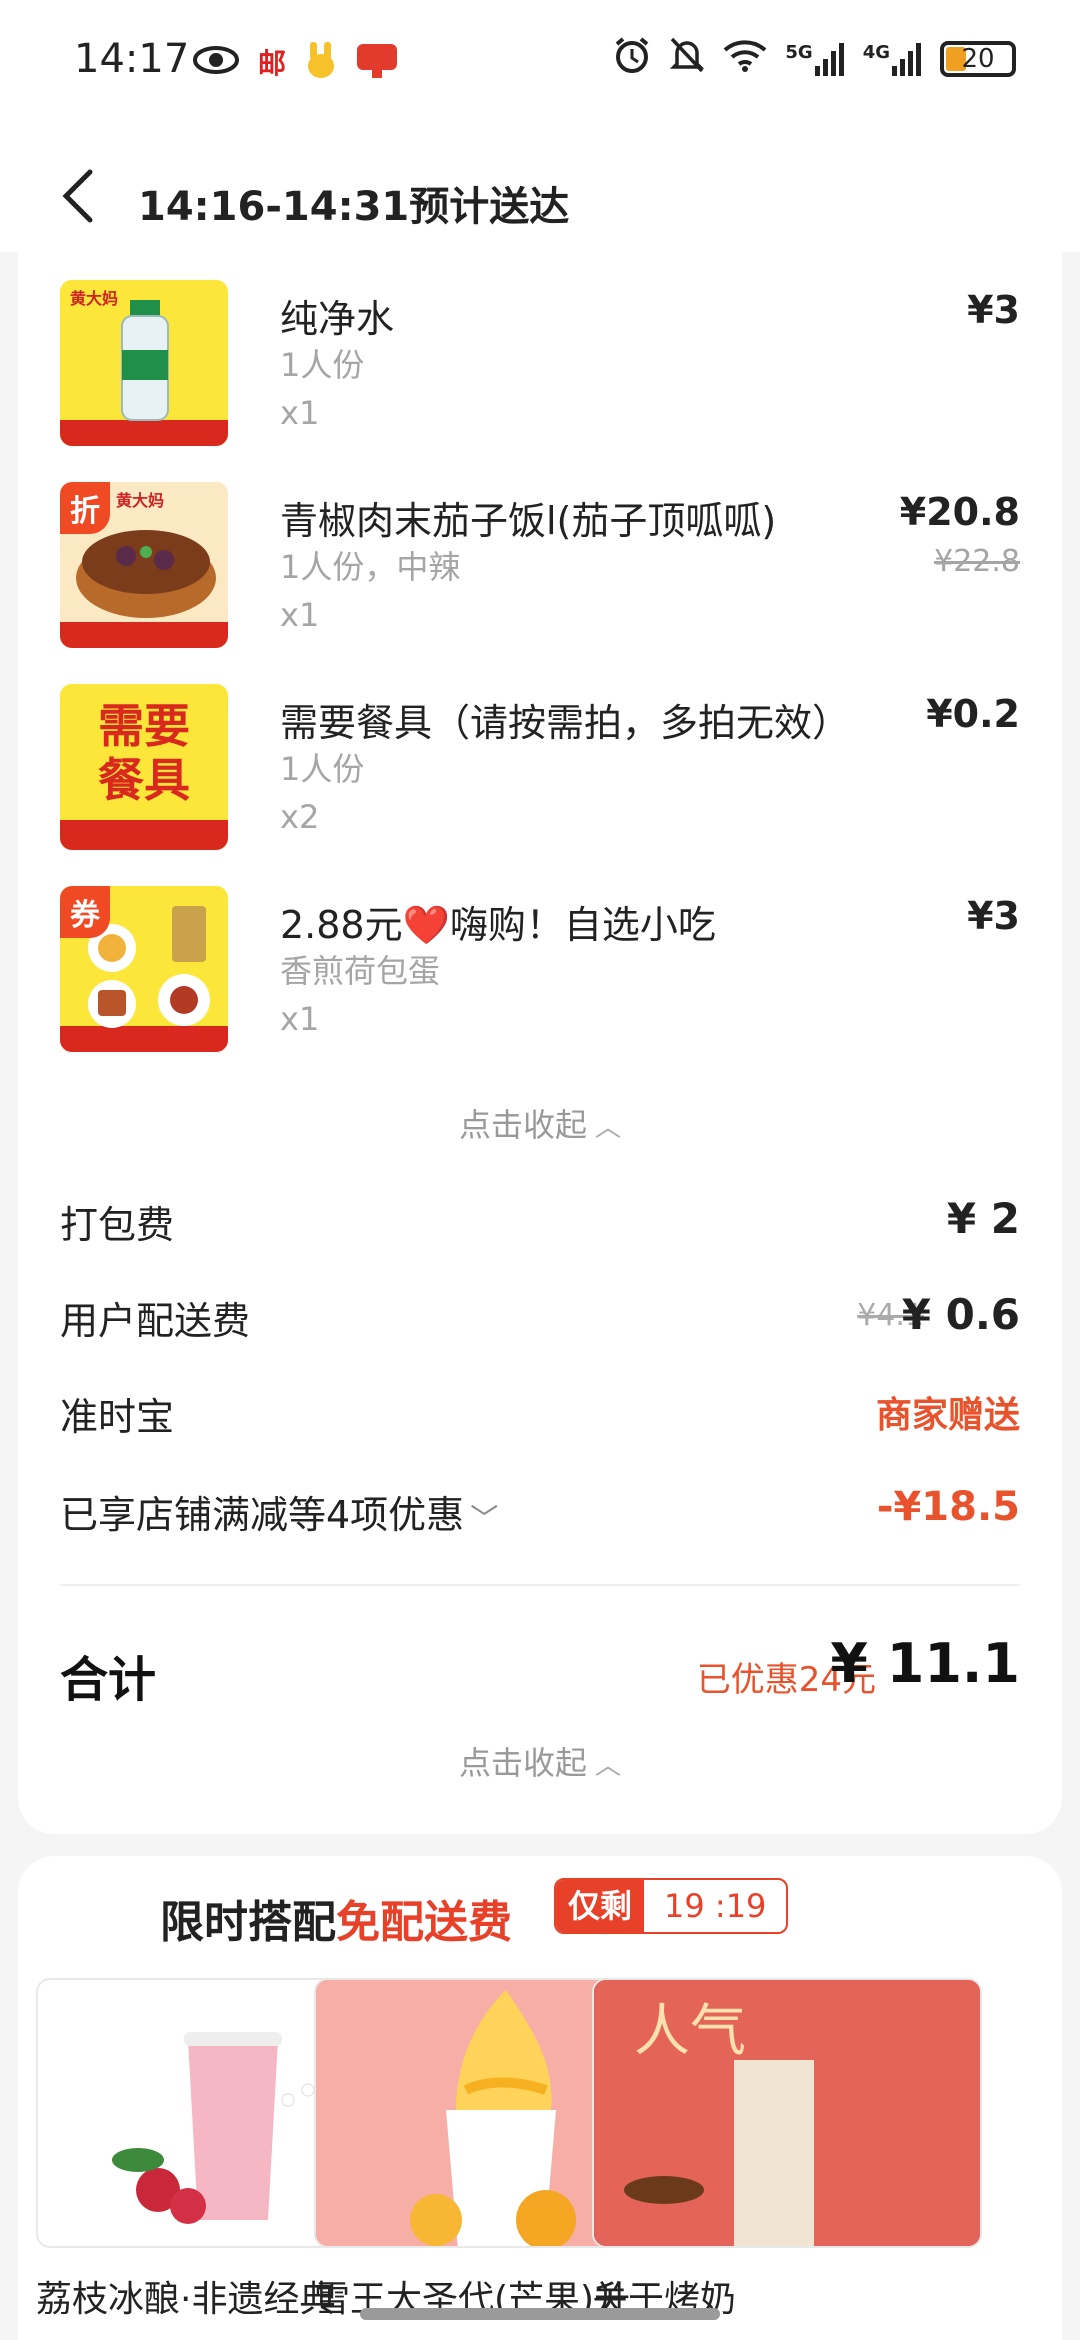 This screenshot has width=1080, height=2340. I want to click on ontime-guarantee-row: 准时宝 商家赠送, so click(540, 1416).